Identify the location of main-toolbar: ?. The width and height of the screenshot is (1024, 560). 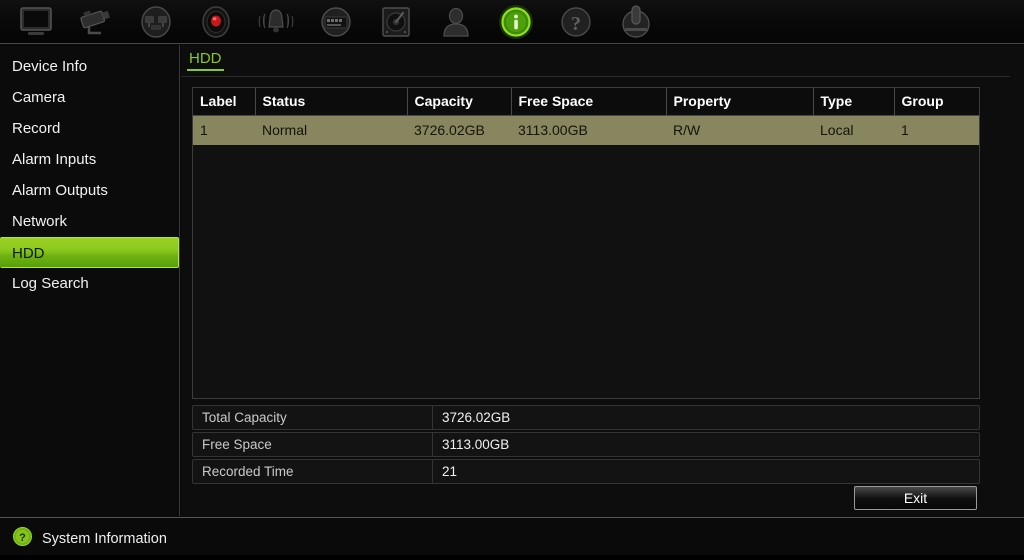
(512, 22).